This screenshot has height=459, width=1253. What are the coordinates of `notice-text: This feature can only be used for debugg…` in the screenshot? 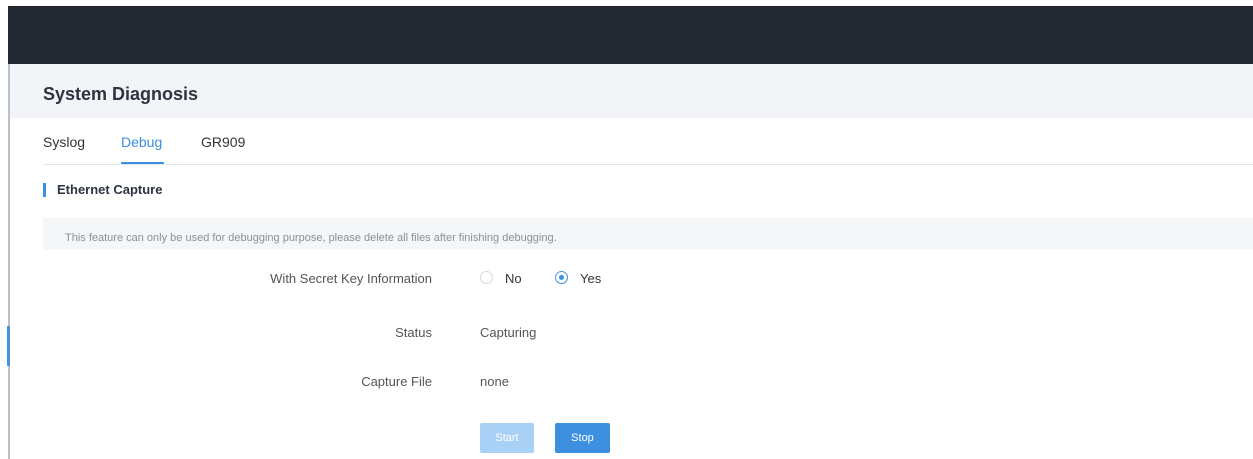 It's located at (311, 238).